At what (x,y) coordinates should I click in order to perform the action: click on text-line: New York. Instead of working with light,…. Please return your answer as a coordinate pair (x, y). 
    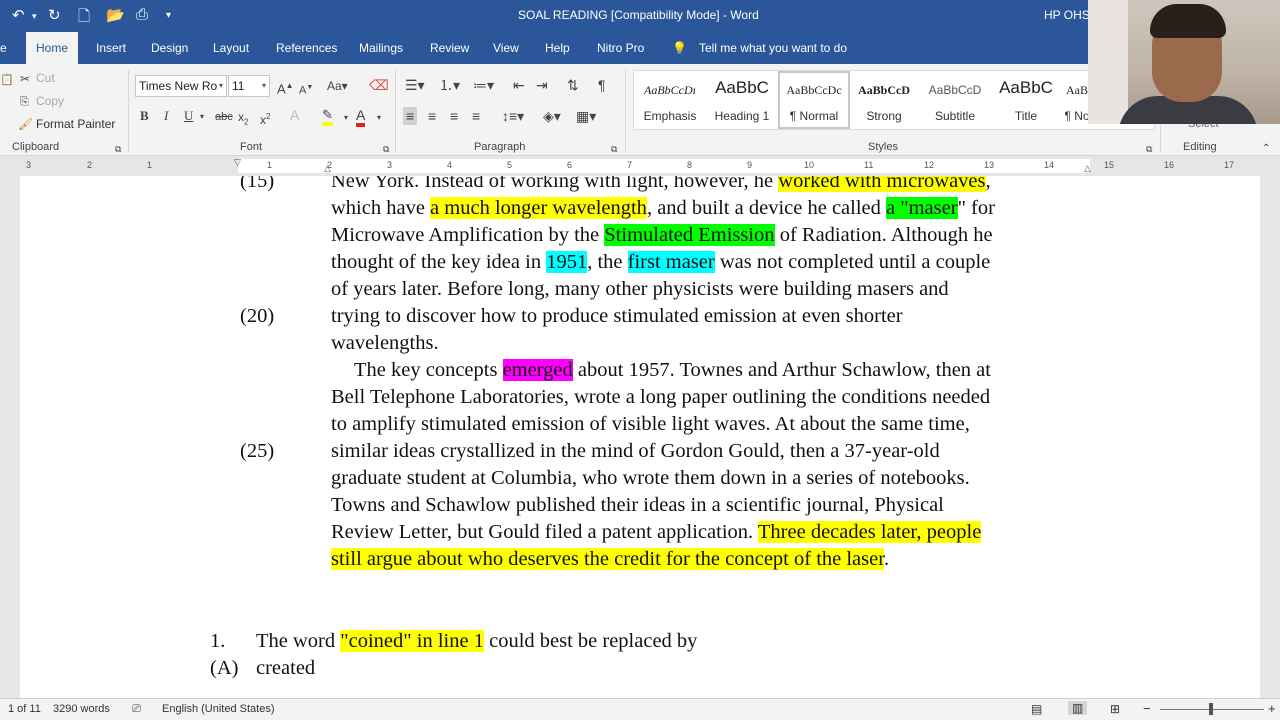
    Looking at the image, I should click on (661, 185).